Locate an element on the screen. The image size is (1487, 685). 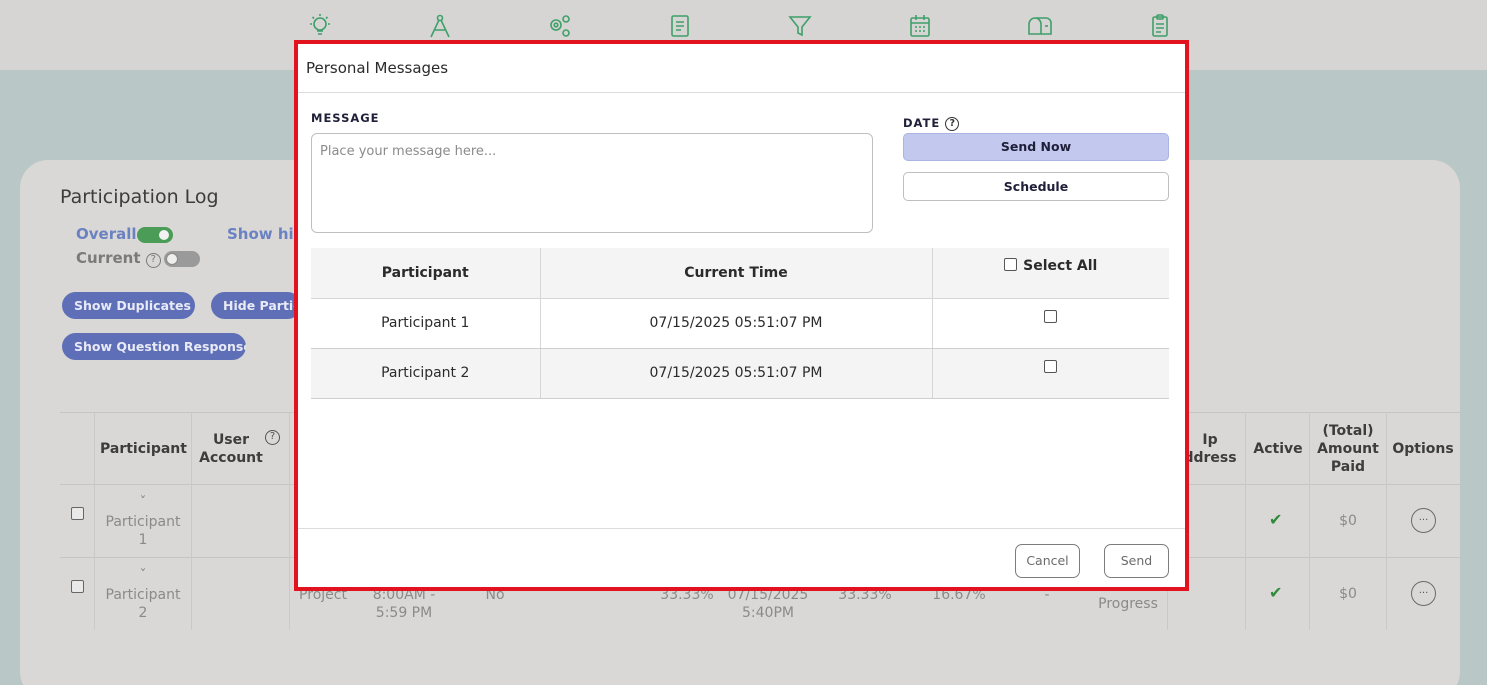
filter-icon is located at coordinates (800, 26).